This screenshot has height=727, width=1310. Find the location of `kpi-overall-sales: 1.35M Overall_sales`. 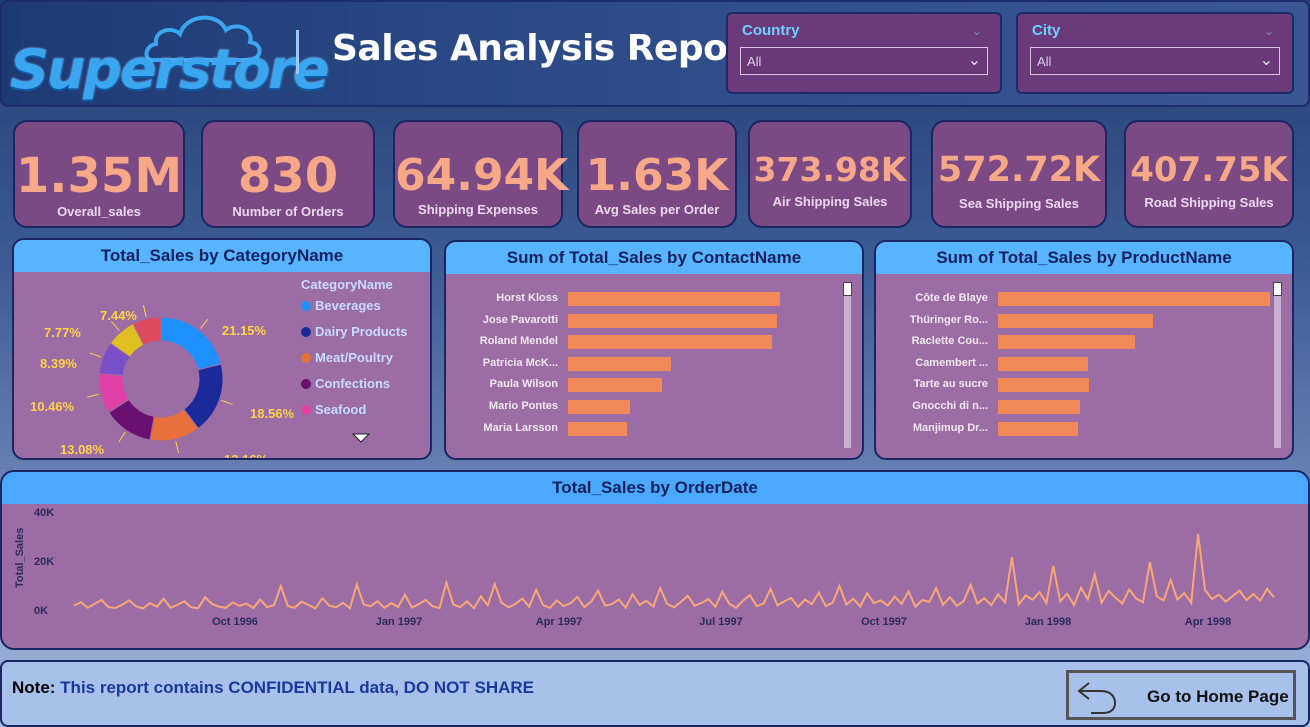

kpi-overall-sales: 1.35M Overall_sales is located at coordinates (99, 174).